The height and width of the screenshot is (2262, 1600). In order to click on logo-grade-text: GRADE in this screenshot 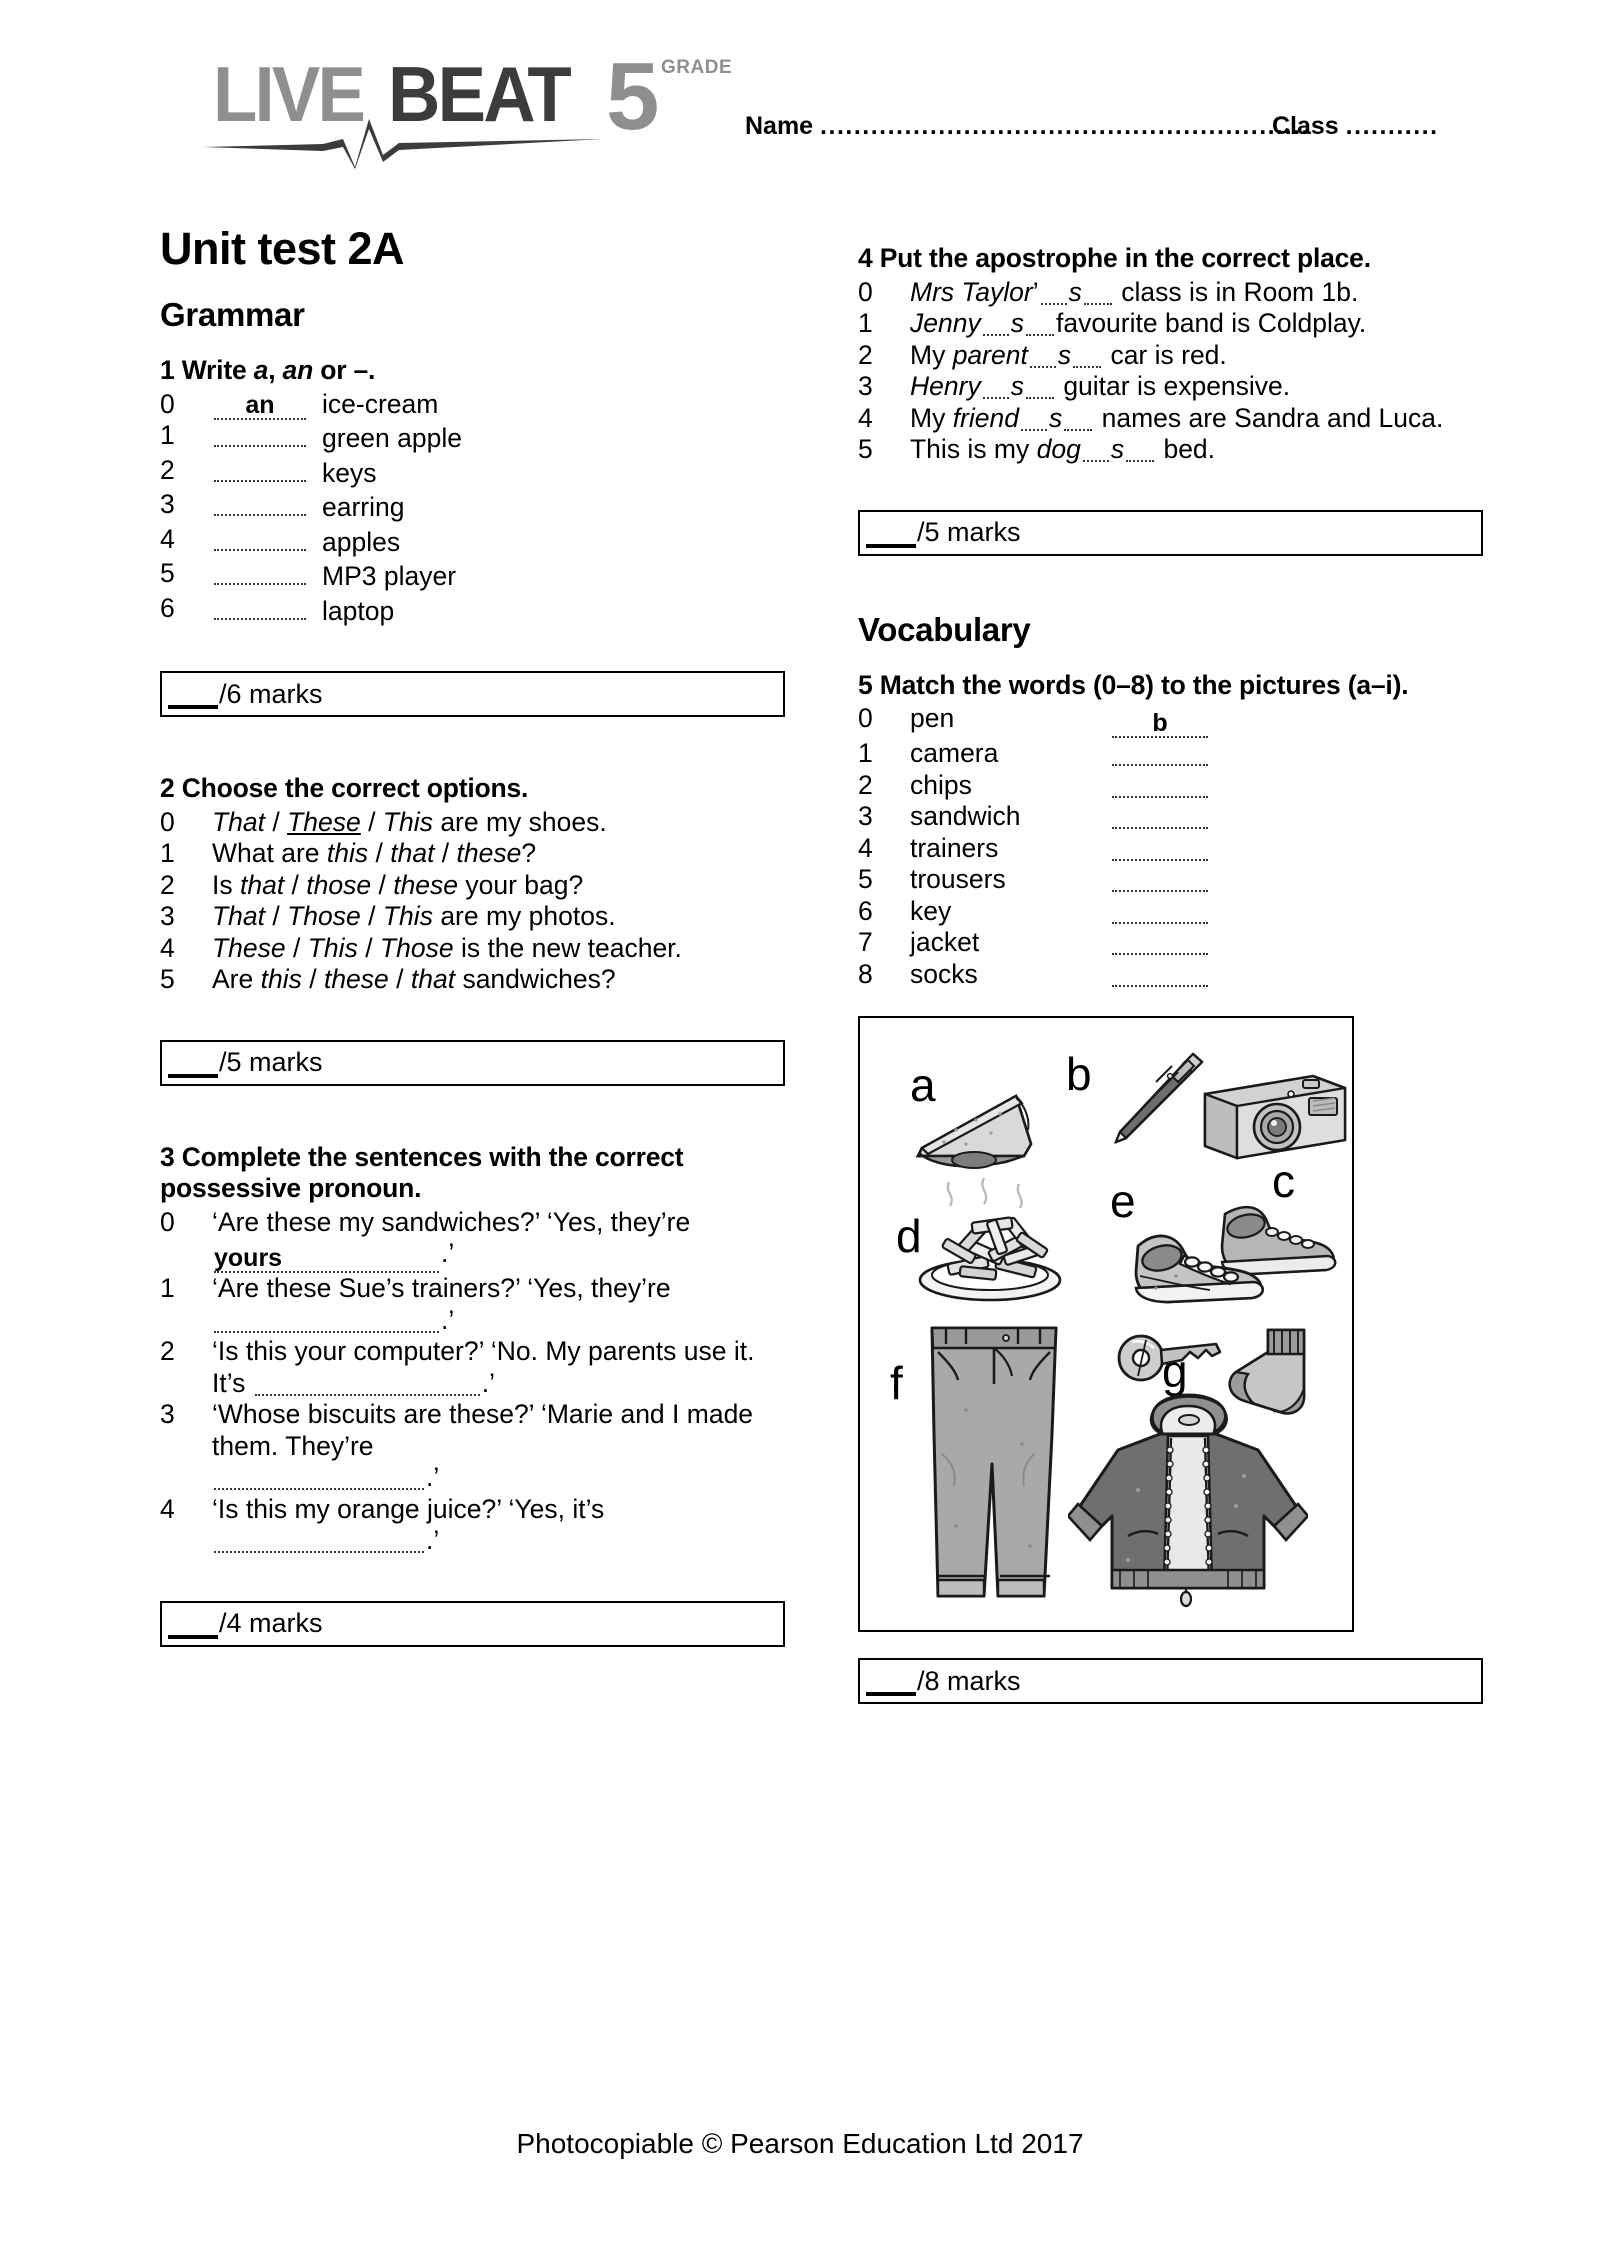, I will do `click(697, 67)`.